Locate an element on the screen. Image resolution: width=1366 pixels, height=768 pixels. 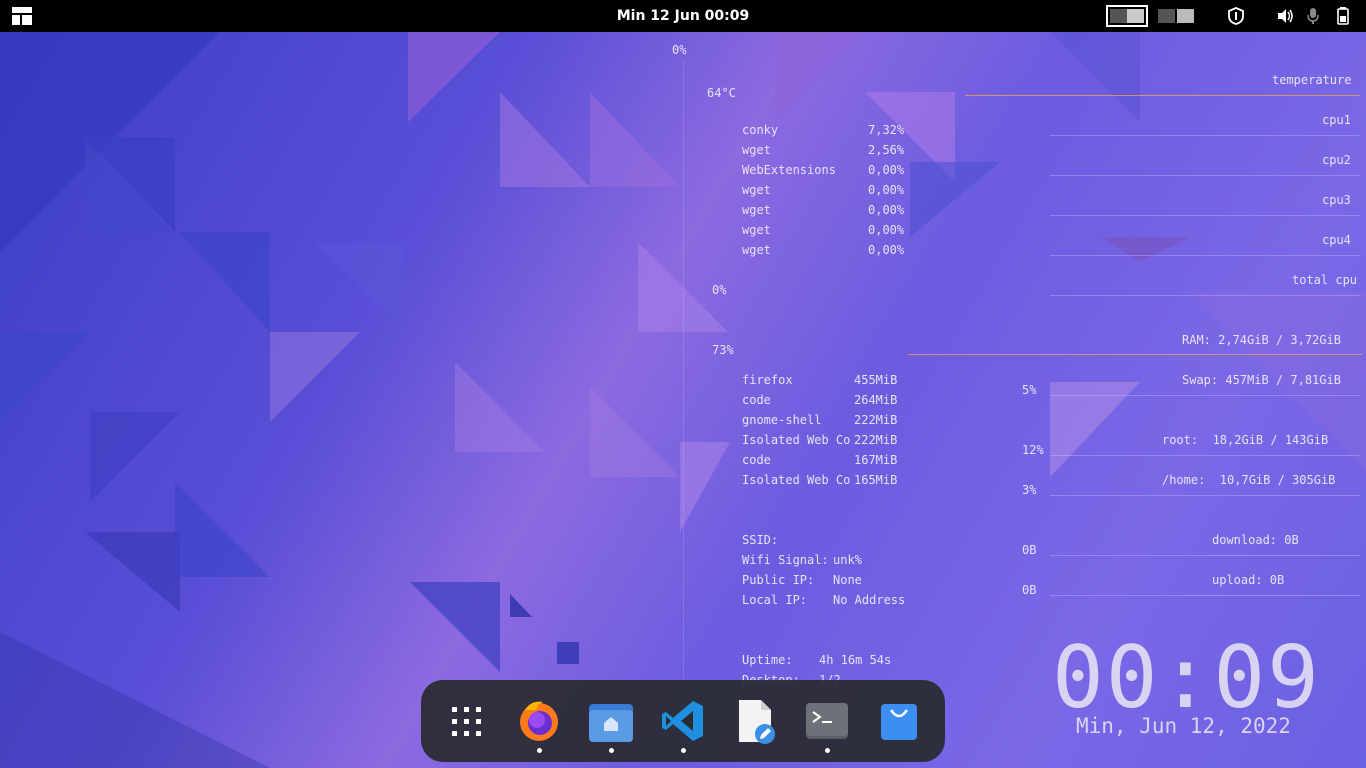
home-bar is located at coordinates (1205, 495).